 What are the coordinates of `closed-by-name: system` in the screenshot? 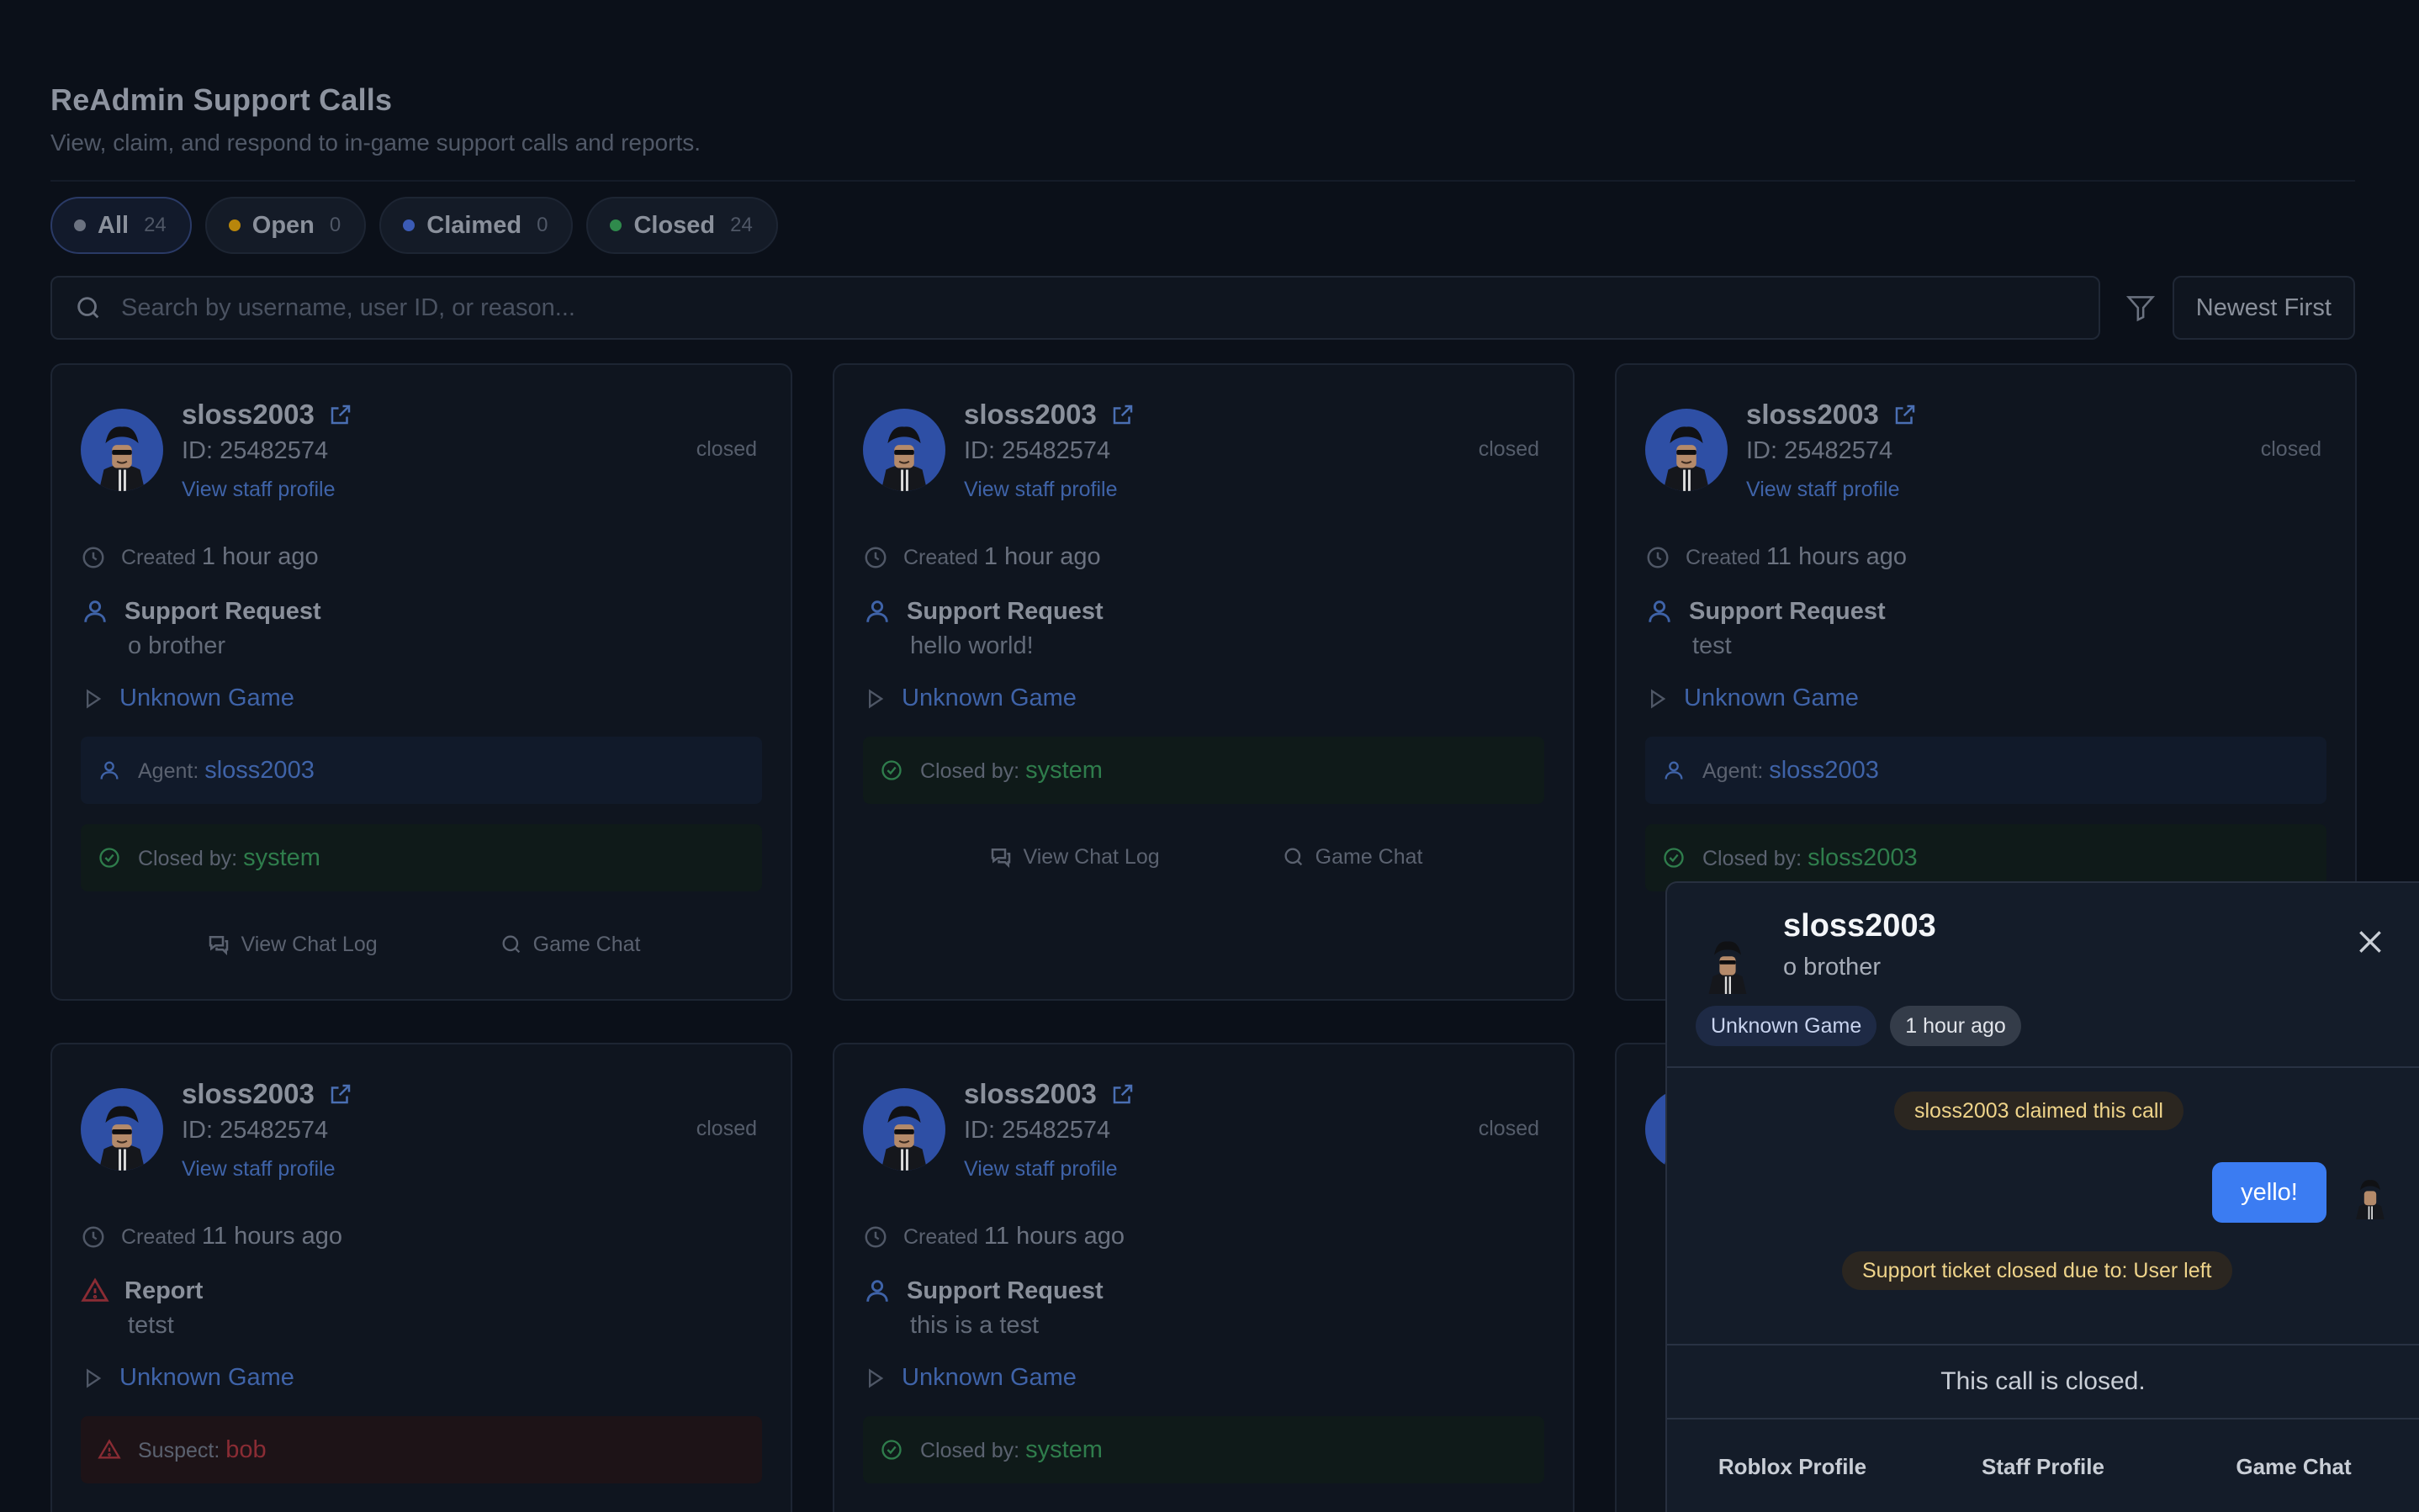 It's located at (1064, 1449).